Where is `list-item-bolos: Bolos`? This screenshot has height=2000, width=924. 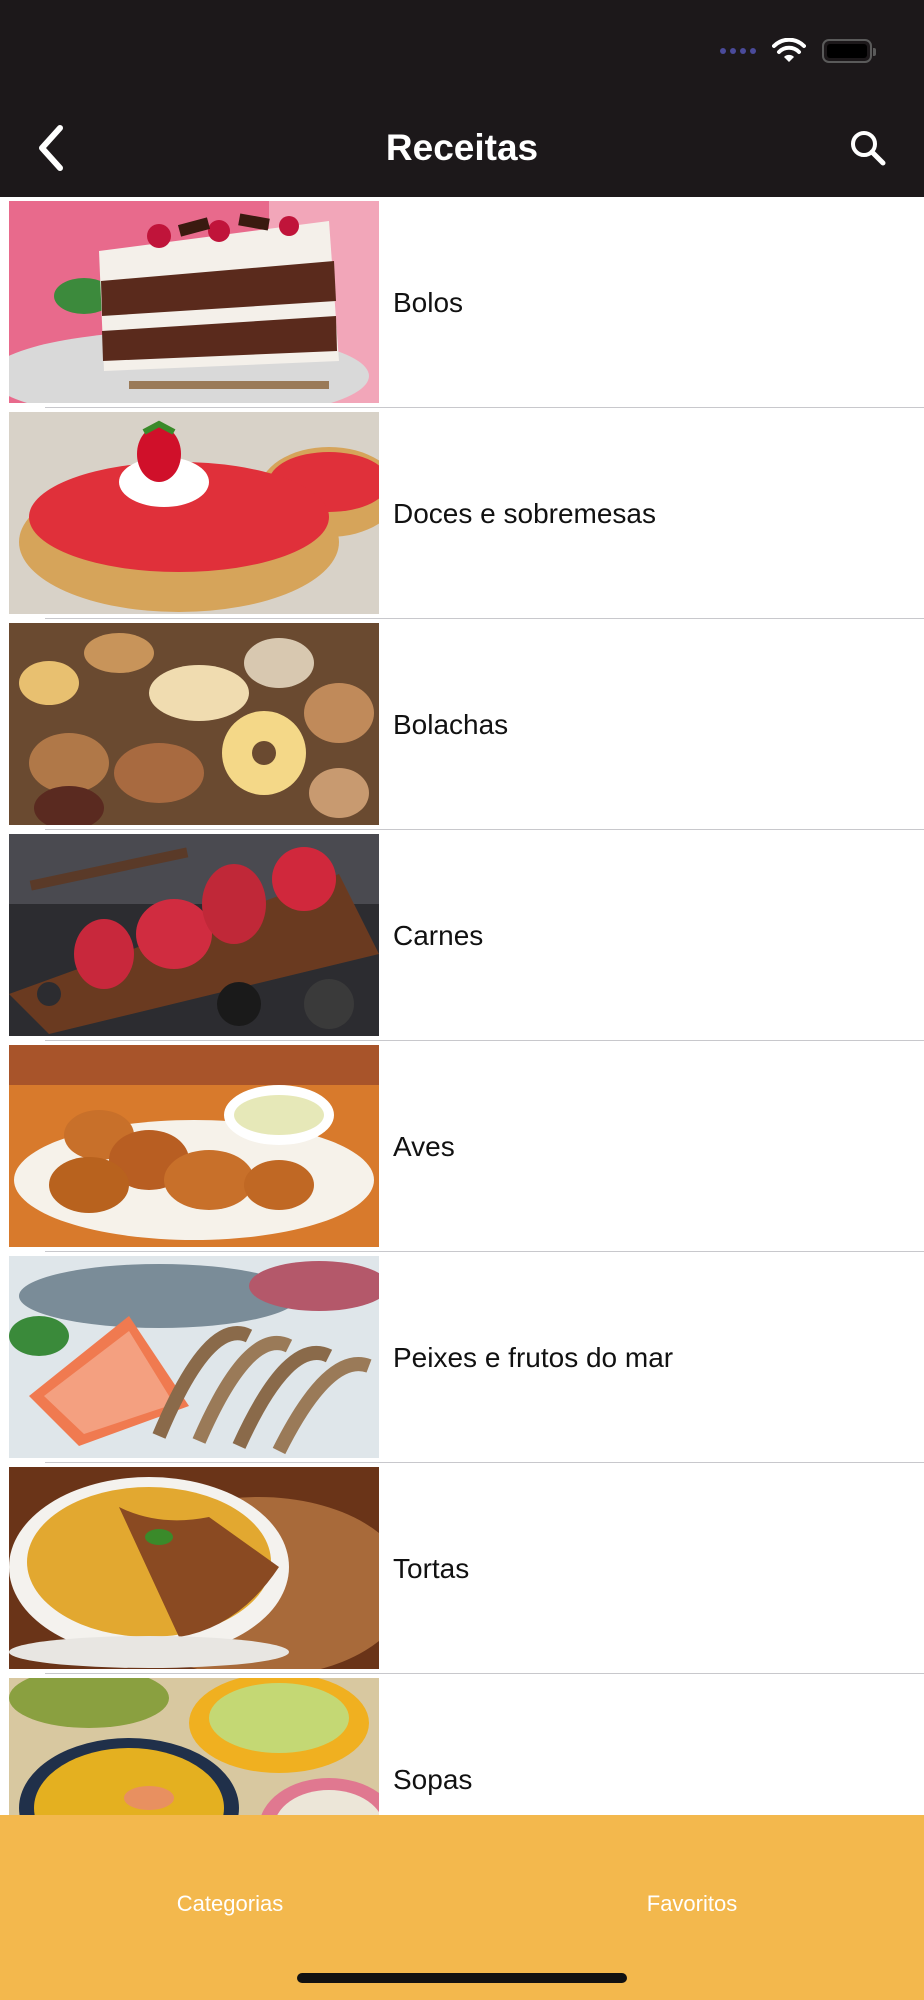 list-item-bolos: Bolos is located at coordinates (462, 302).